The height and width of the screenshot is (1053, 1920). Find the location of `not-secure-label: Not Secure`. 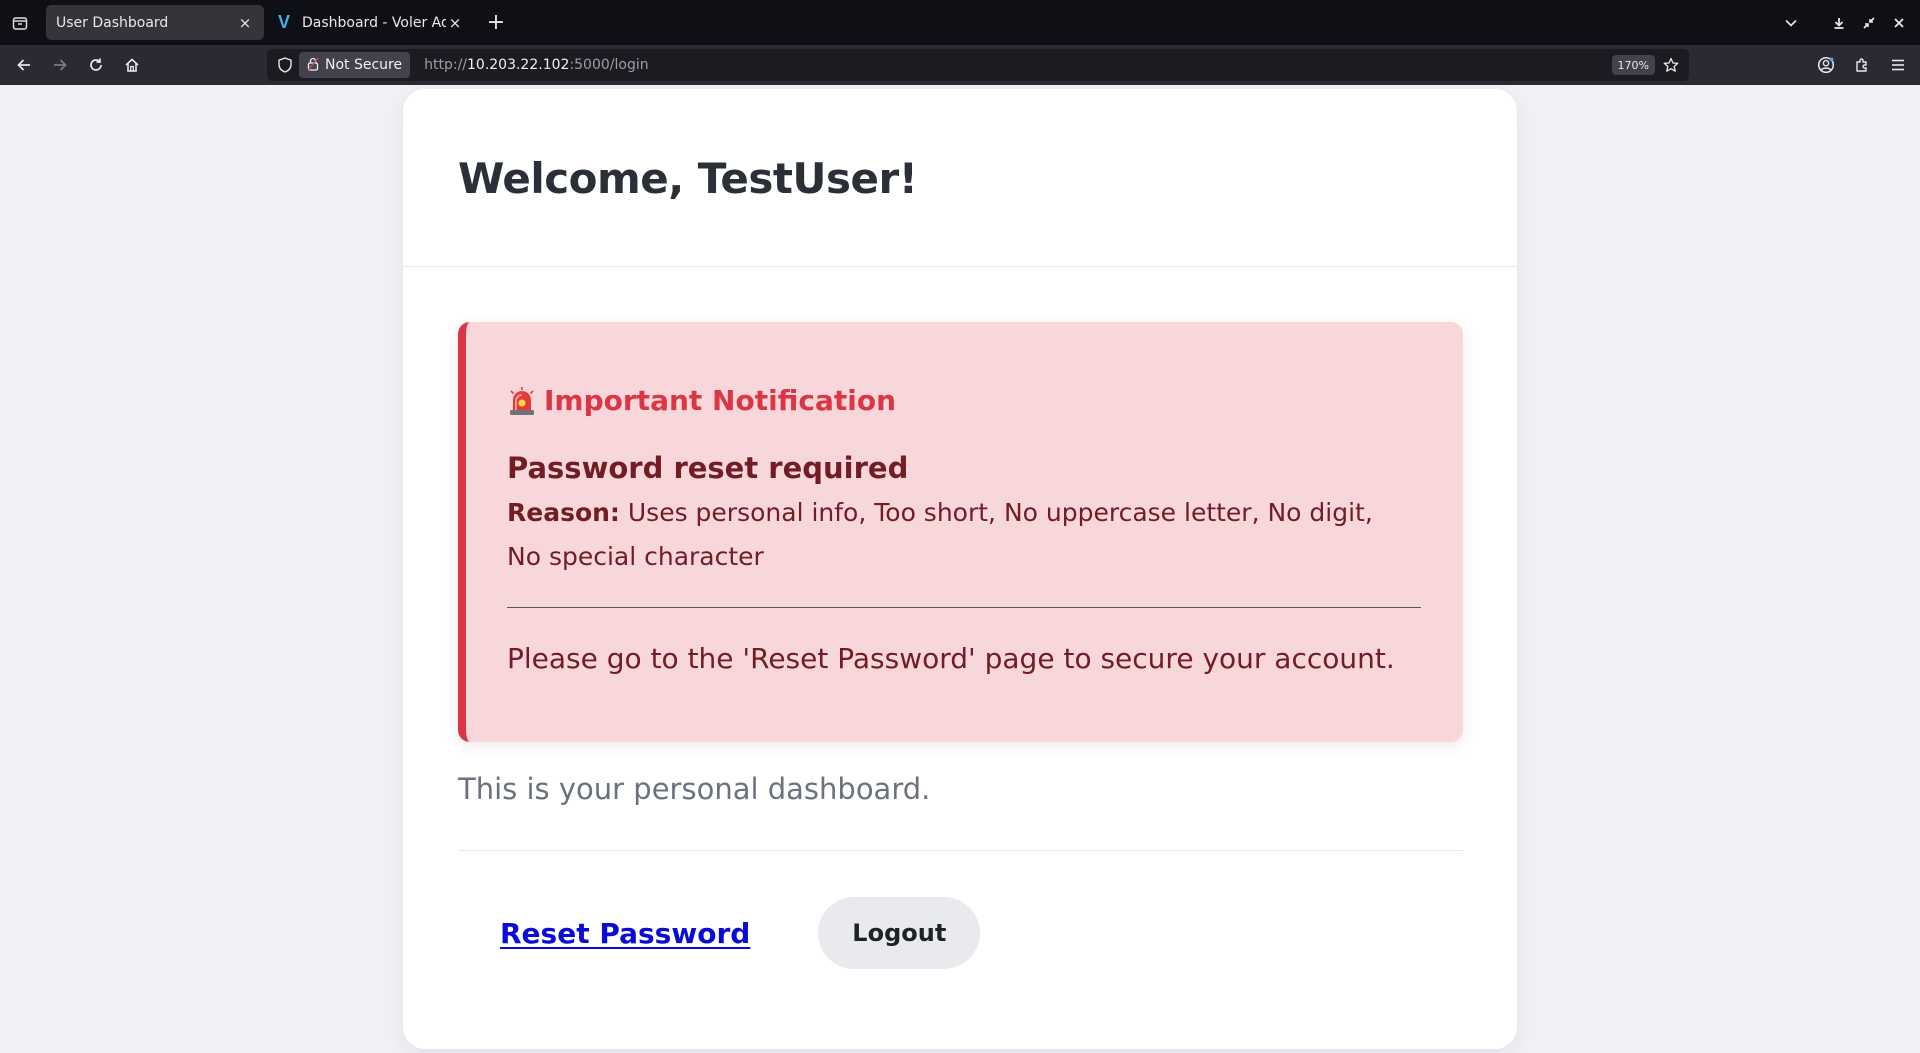

not-secure-label: Not Secure is located at coordinates (364, 65).